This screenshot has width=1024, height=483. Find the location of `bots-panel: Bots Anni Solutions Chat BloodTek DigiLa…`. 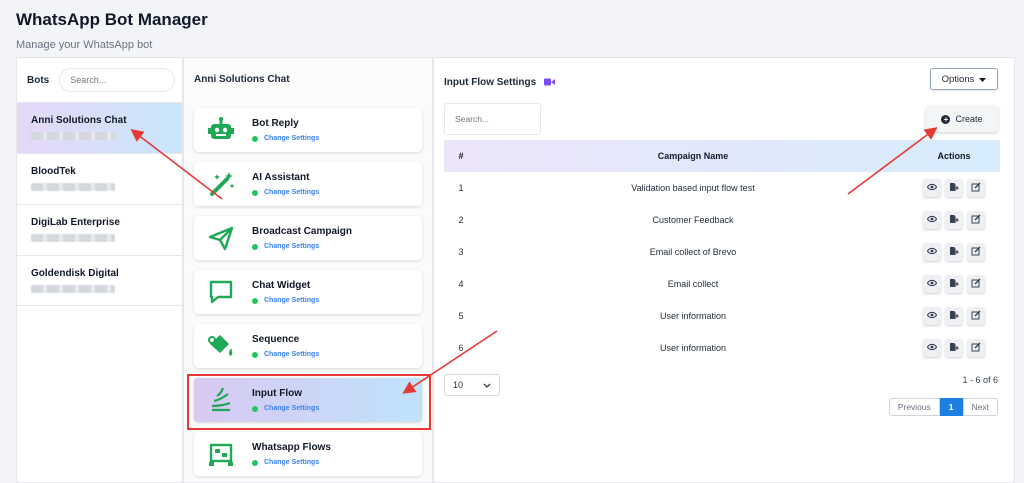

bots-panel: Bots Anni Solutions Chat BloodTek DigiLa… is located at coordinates (99, 270).